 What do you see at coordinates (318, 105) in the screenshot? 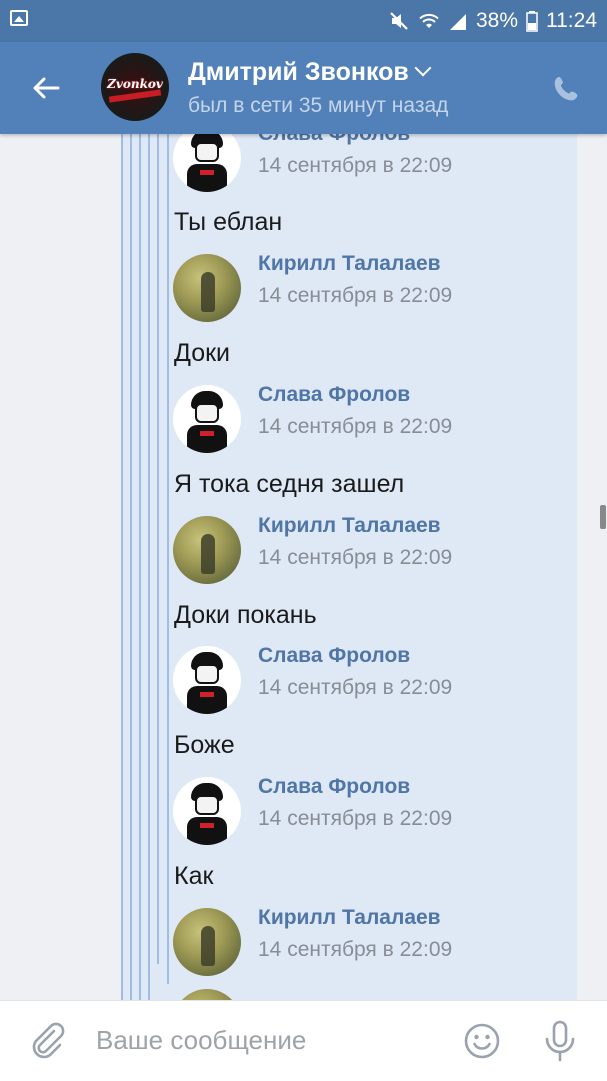
I see `last-seen-status: был в сети 35 минут назад` at bounding box center [318, 105].